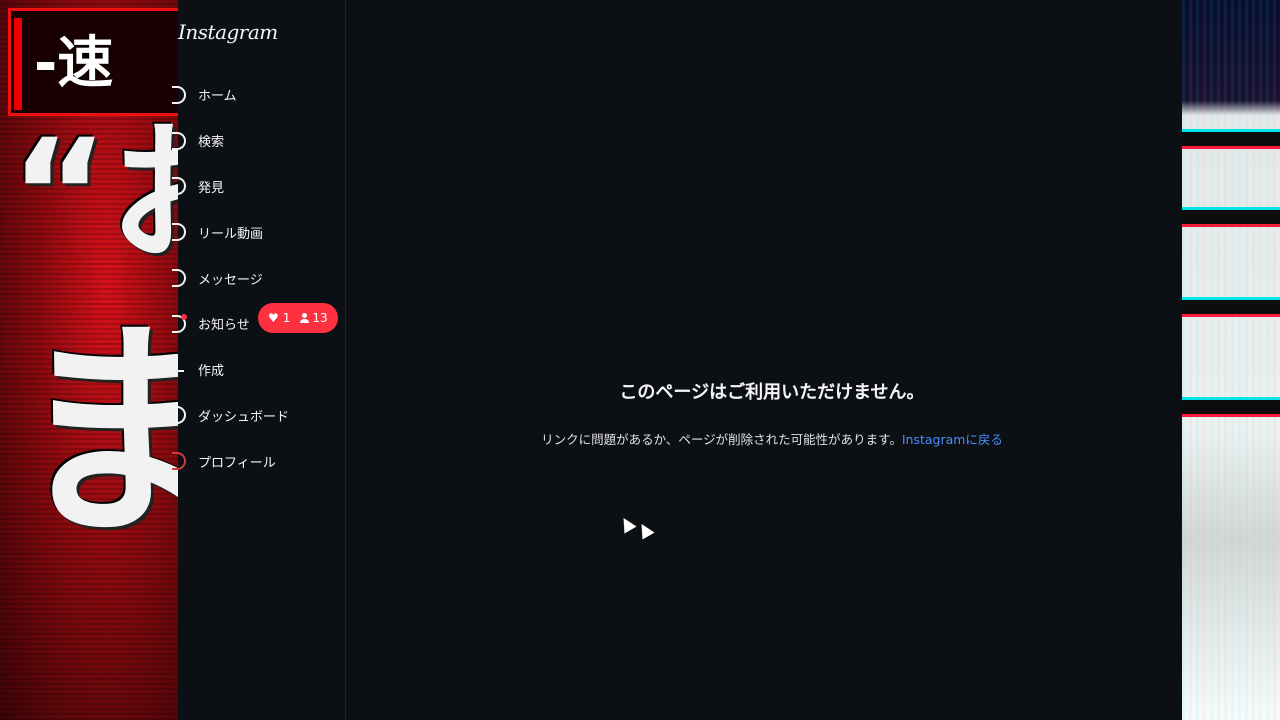 Image resolution: width=1280 pixels, height=720 pixels. What do you see at coordinates (262, 370) in the screenshot?
I see `sidebar-item-create: 作成` at bounding box center [262, 370].